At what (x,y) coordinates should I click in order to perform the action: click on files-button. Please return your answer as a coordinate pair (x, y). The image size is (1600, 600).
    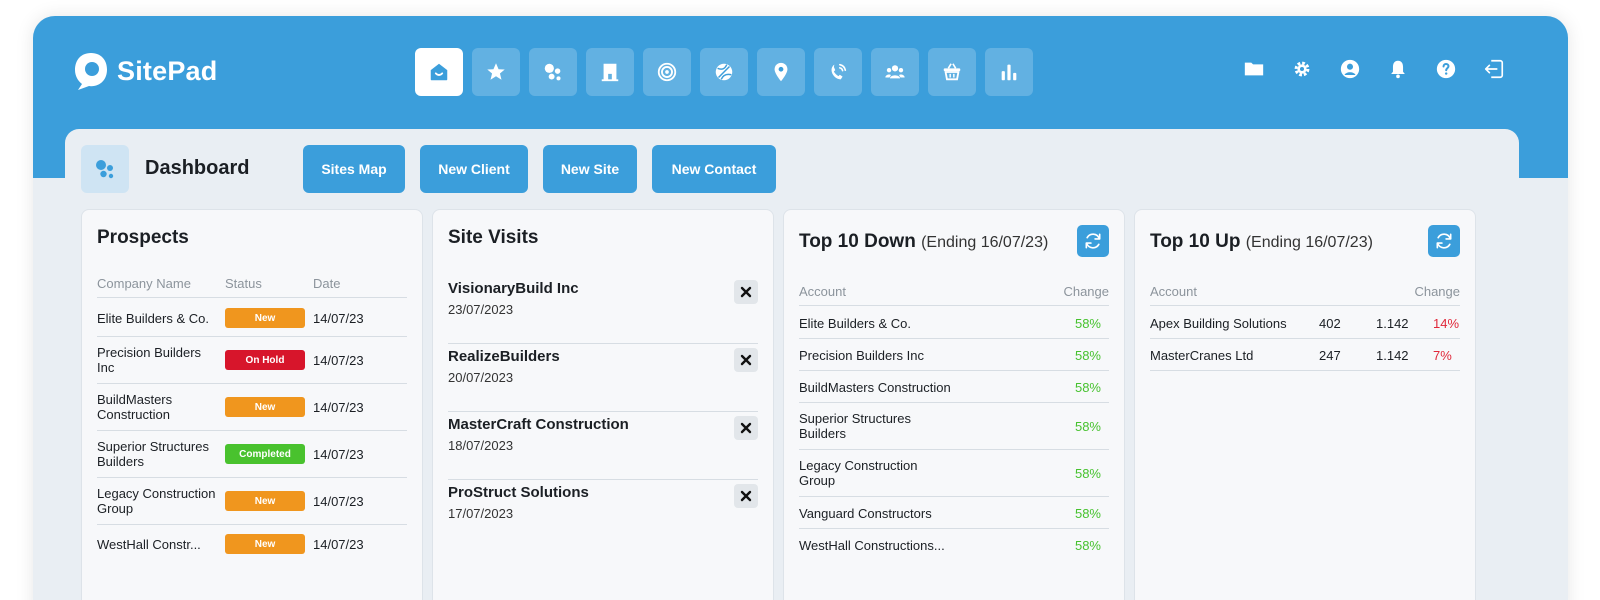
    Looking at the image, I should click on (1254, 69).